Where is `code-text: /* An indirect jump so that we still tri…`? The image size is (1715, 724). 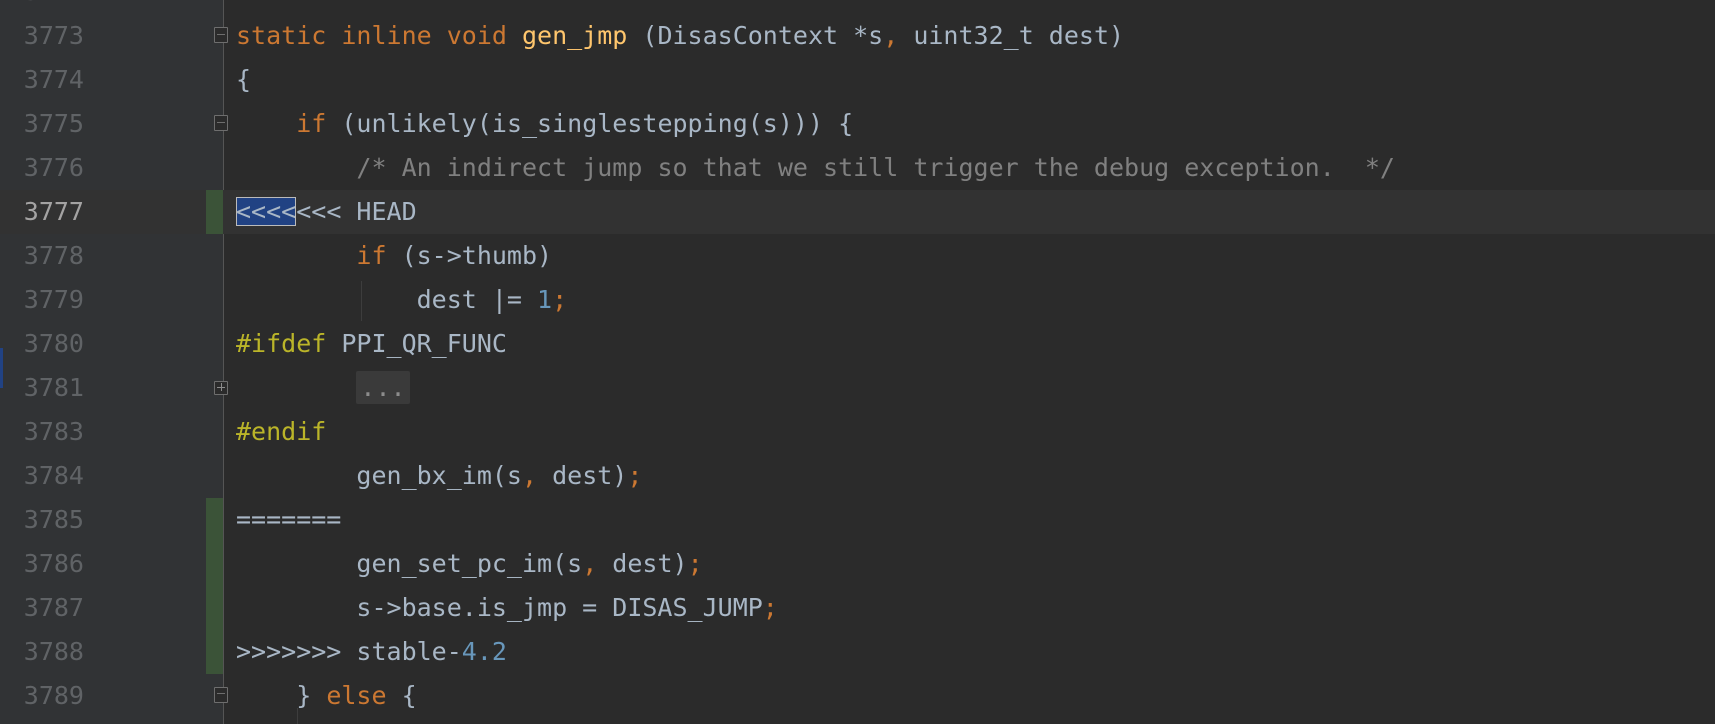
code-text: /* An indirect jump so that we still tri… is located at coordinates (815, 168).